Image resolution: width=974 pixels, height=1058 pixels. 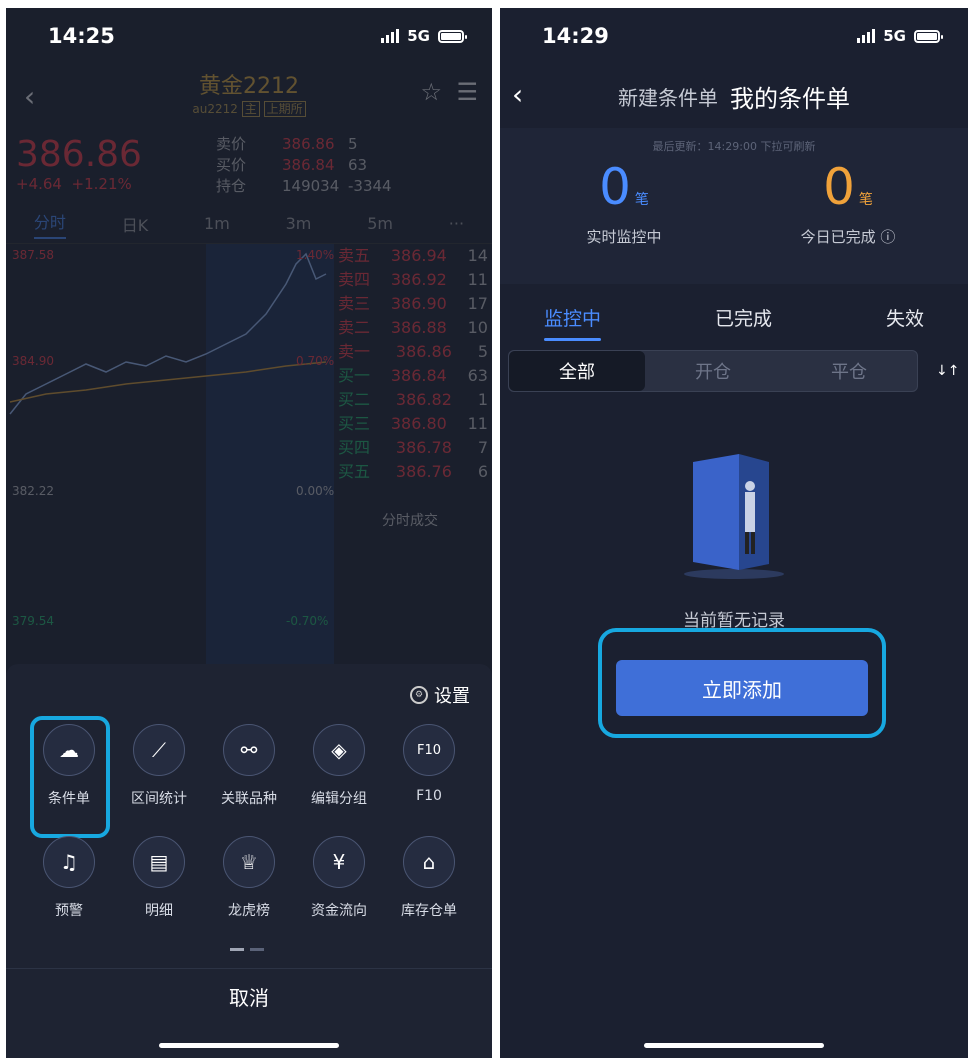 I want to click on filter-segment: 全部 开仓 平仓 ↓↑, so click(x=734, y=371).